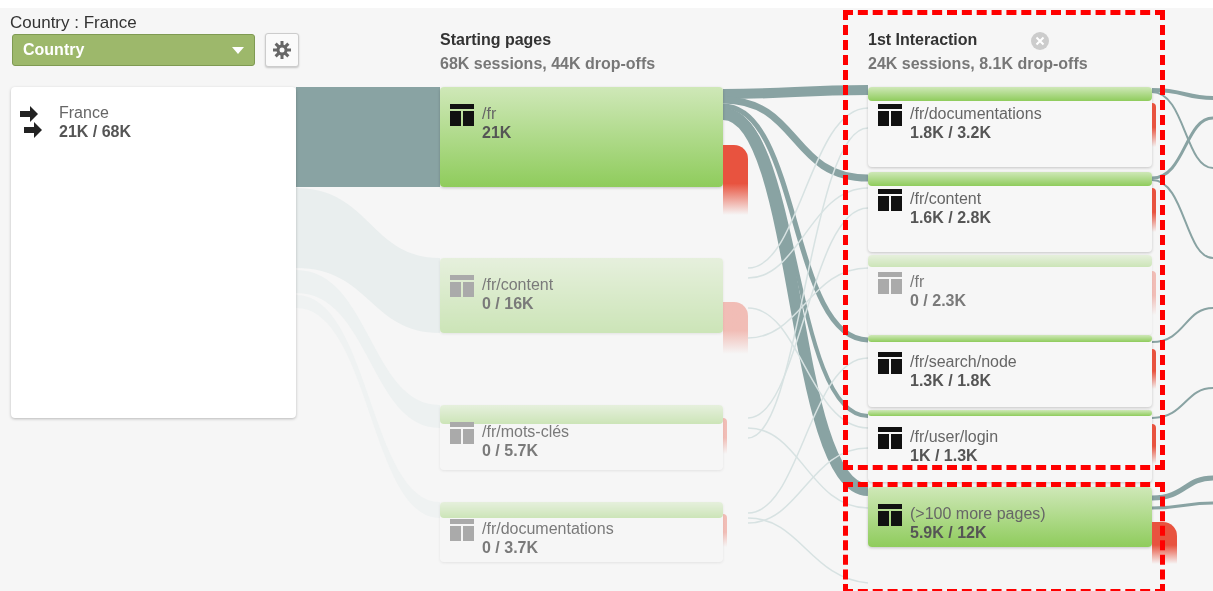 The height and width of the screenshot is (591, 1213). What do you see at coordinates (508, 303) in the screenshot?
I see `node-value: 0 / 16K` at bounding box center [508, 303].